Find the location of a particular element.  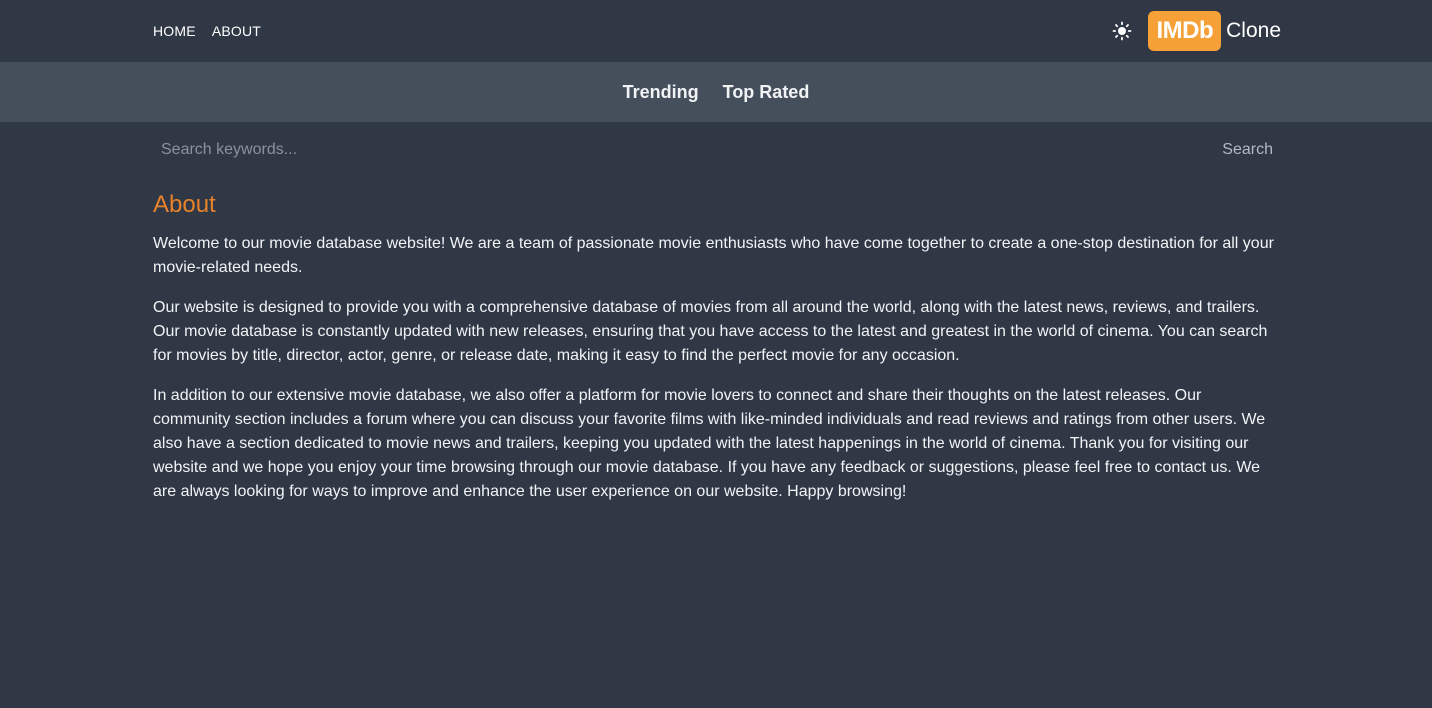

header-actions: IMDb Clone is located at coordinates (1196, 31).